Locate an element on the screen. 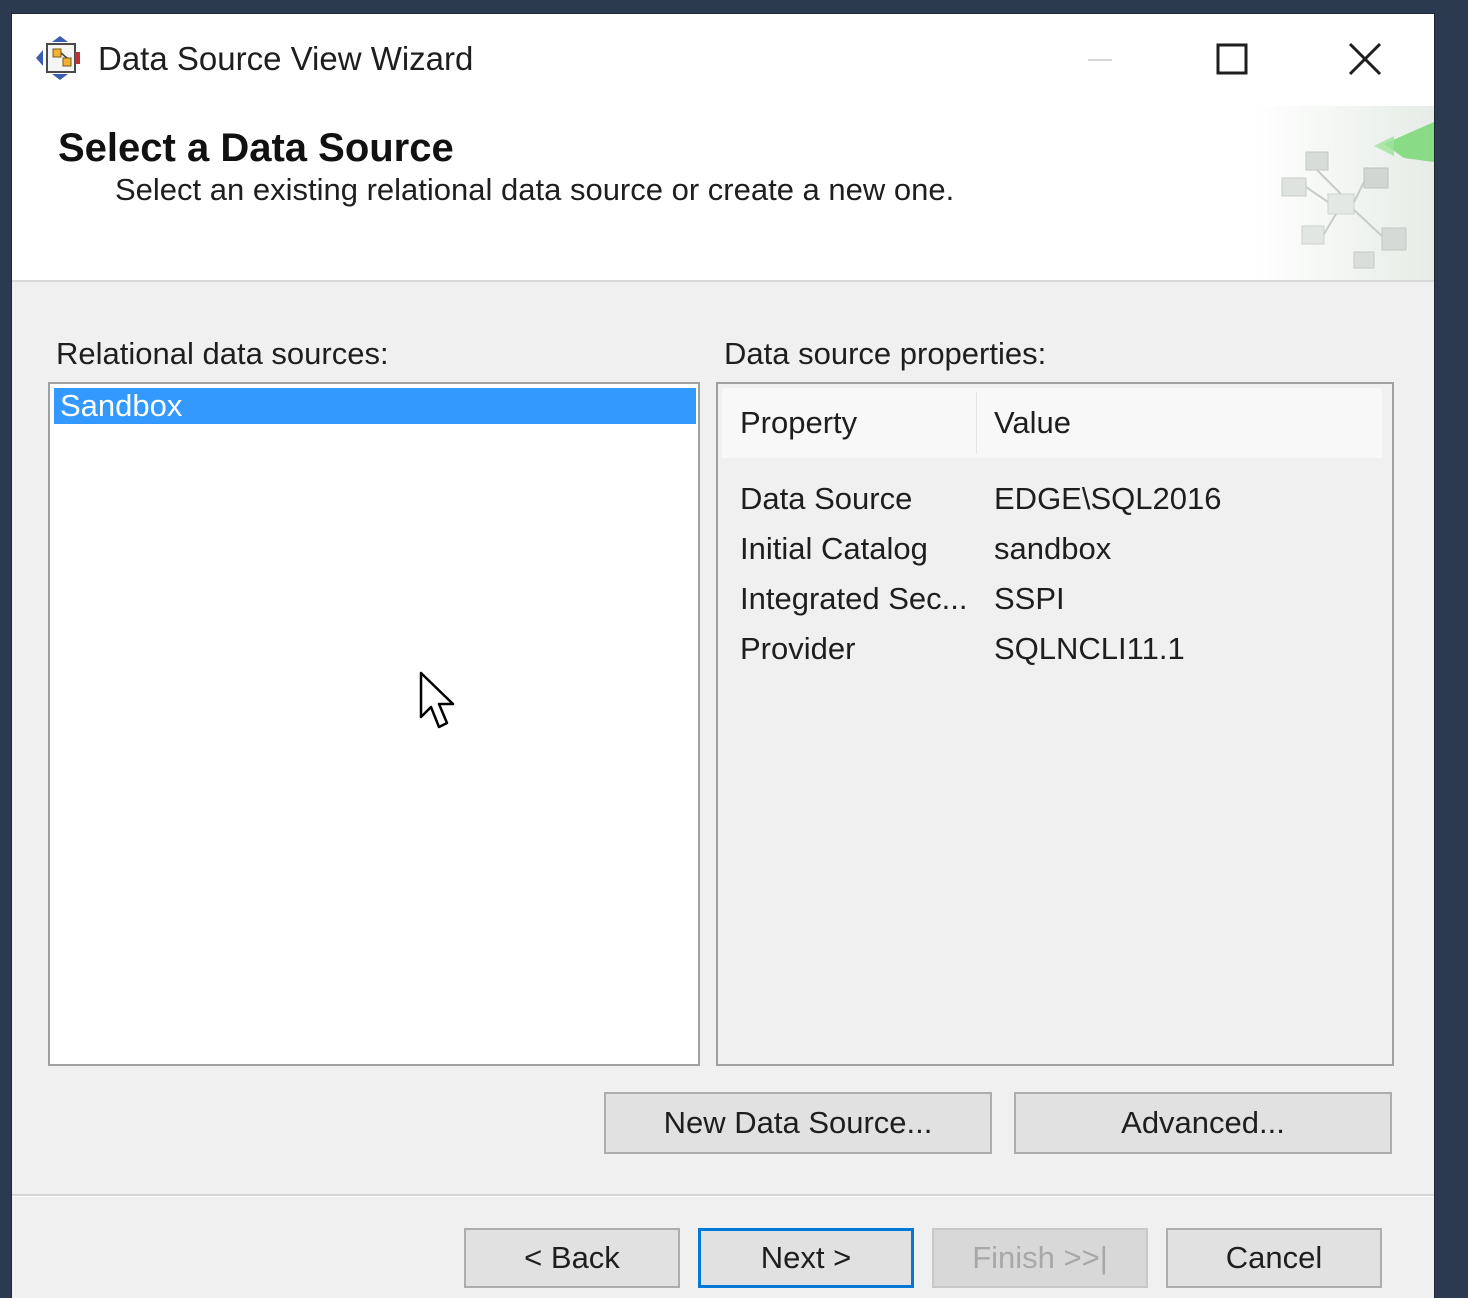 The image size is (1468, 1298). property-row: Provider SQLNCLI11.1 is located at coordinates (1052, 649).